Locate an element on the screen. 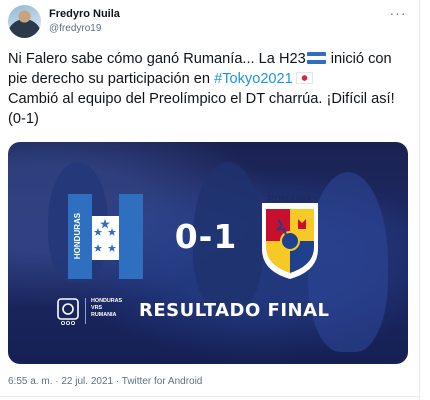  badge-divider is located at coordinates (85, 311).